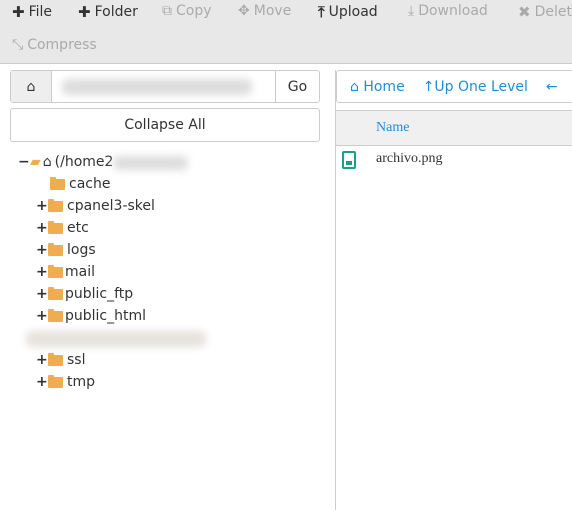 The height and width of the screenshot is (510, 572). Describe the element at coordinates (297, 86) in the screenshot. I see `go-button: Go` at that location.